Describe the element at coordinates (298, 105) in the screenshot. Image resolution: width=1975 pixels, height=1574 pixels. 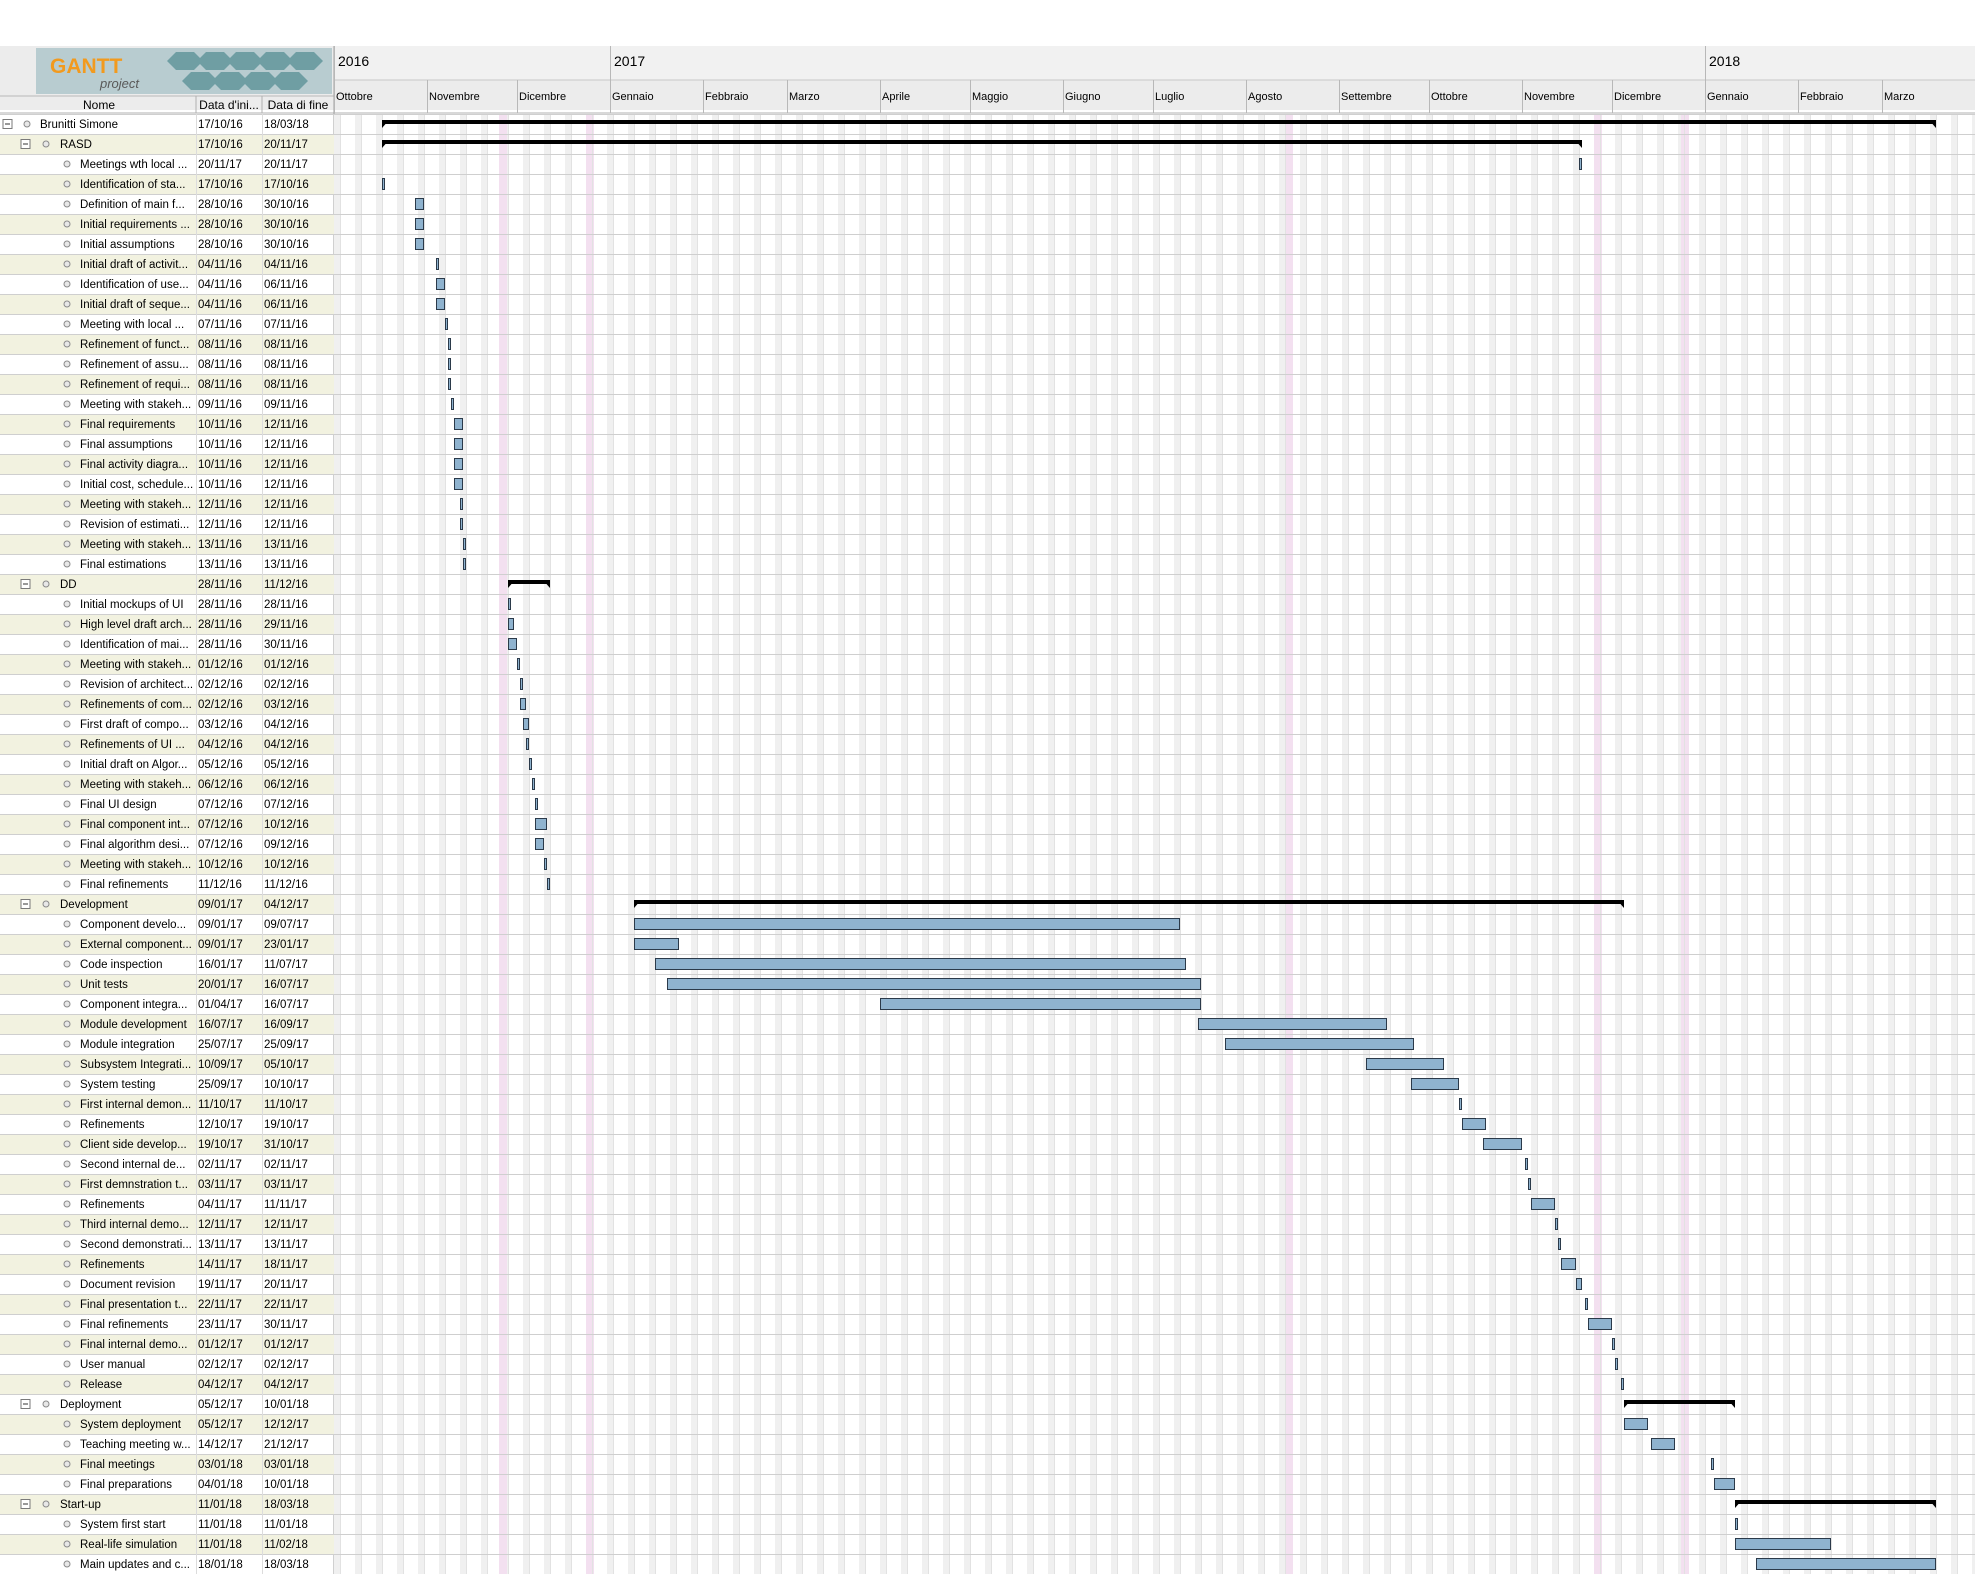
I see `column-header-end: Data di fine` at that location.